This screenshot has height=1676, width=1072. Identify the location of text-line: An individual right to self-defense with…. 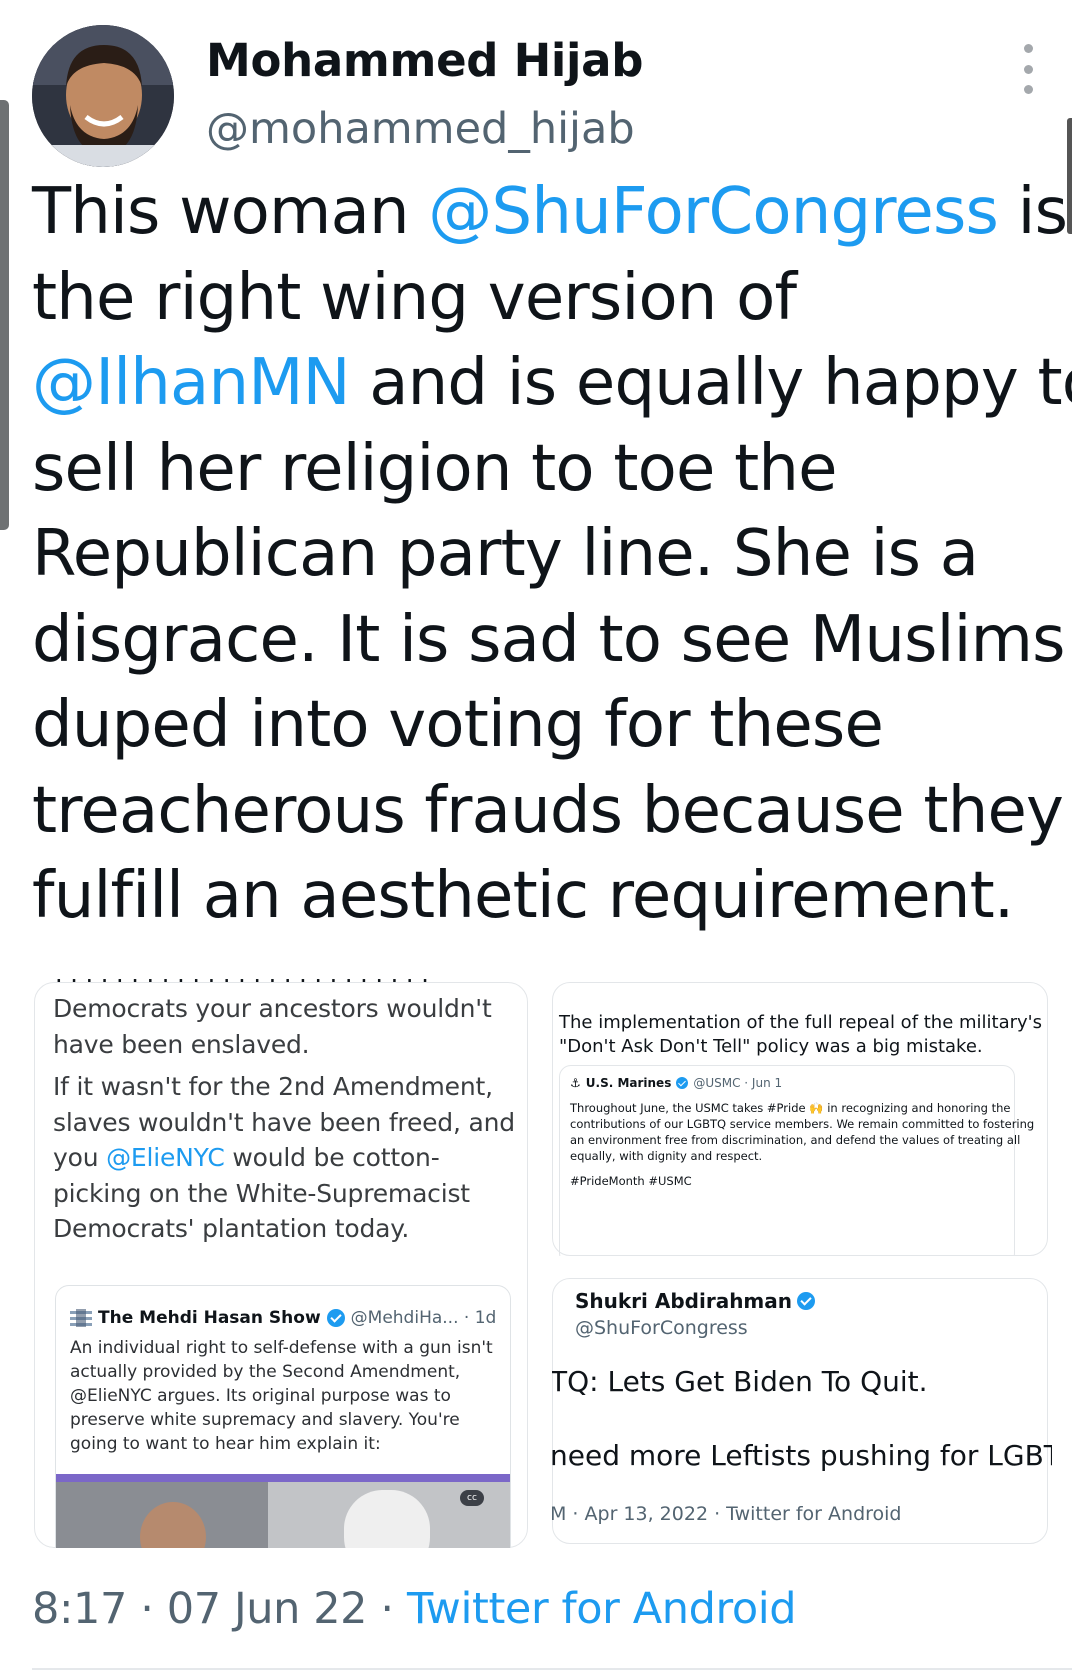
(281, 1348).